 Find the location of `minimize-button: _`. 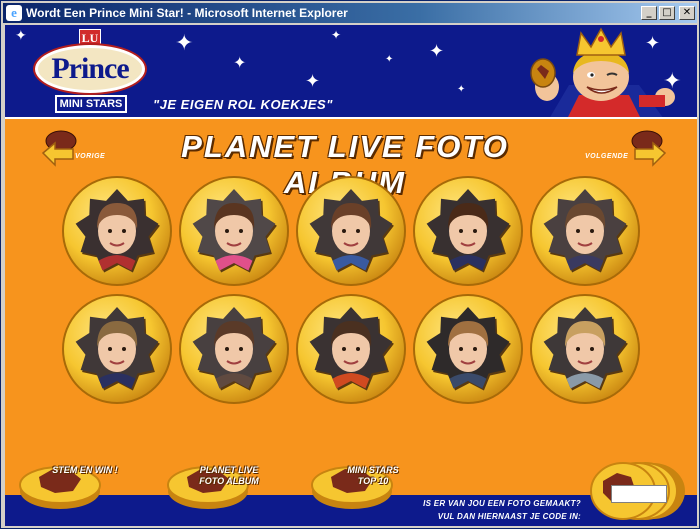

minimize-button: _ is located at coordinates (649, 13).